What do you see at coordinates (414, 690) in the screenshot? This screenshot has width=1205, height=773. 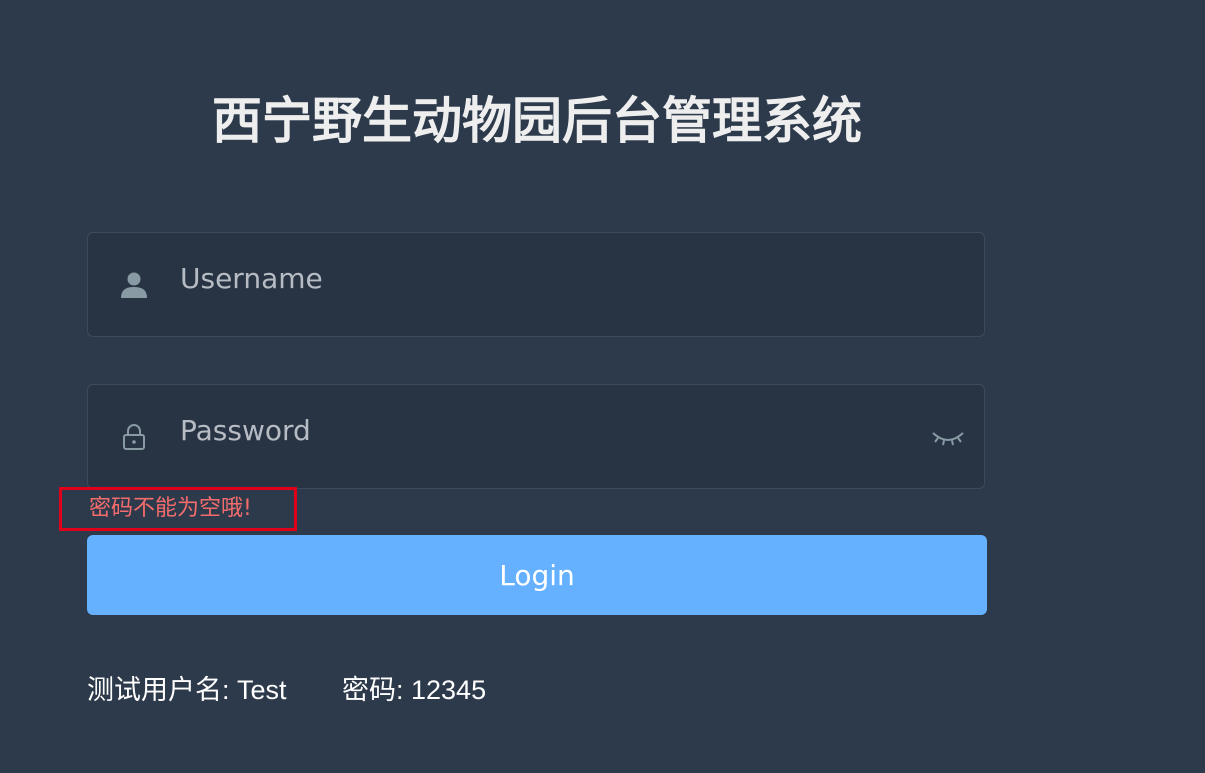 I see `test-password-hint: 密码: 12345` at bounding box center [414, 690].